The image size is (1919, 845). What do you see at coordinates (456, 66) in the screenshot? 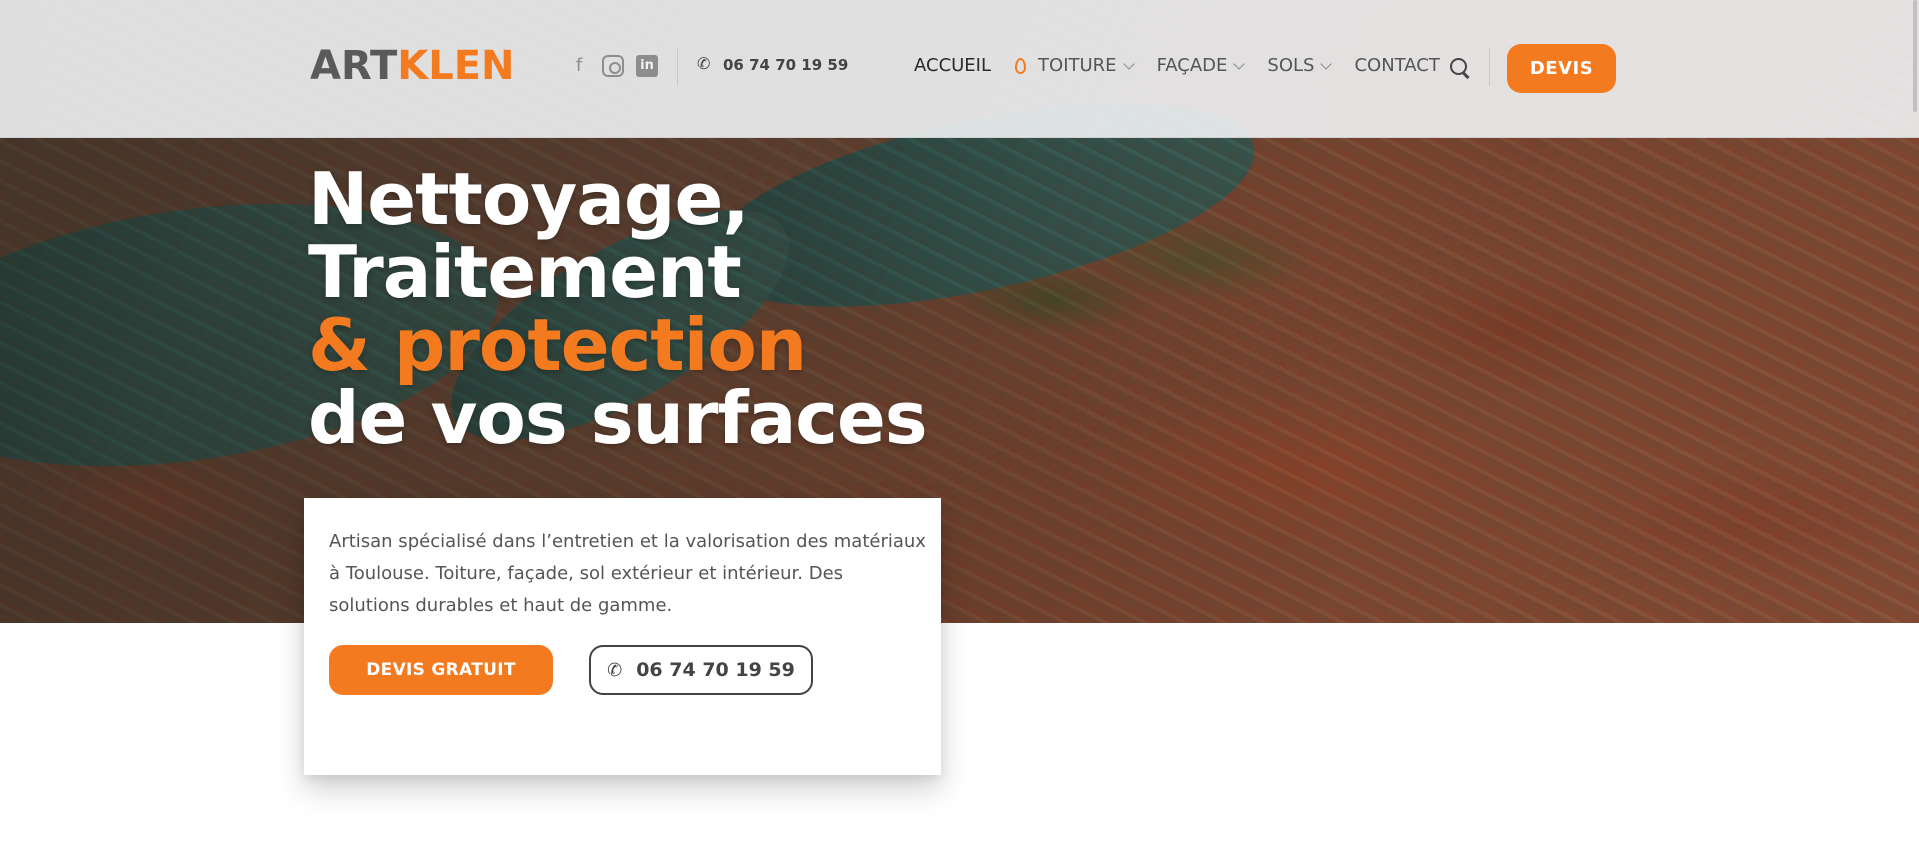
I see `logo-part-2: KLEN` at bounding box center [456, 66].